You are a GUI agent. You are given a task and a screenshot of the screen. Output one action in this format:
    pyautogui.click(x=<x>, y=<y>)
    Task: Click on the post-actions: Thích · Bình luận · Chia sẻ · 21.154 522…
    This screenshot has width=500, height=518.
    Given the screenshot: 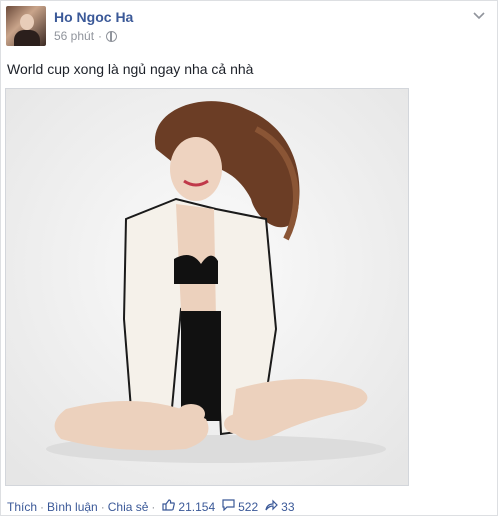 What is the action you would take?
    pyautogui.click(x=151, y=506)
    